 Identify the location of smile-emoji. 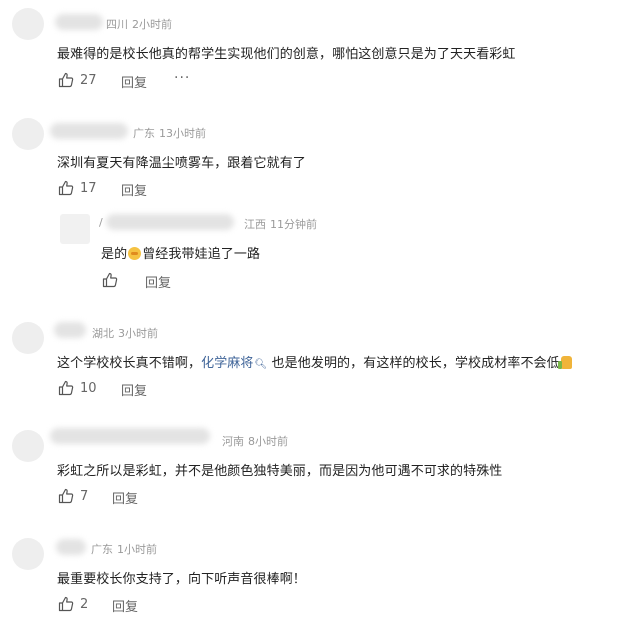
(135, 253).